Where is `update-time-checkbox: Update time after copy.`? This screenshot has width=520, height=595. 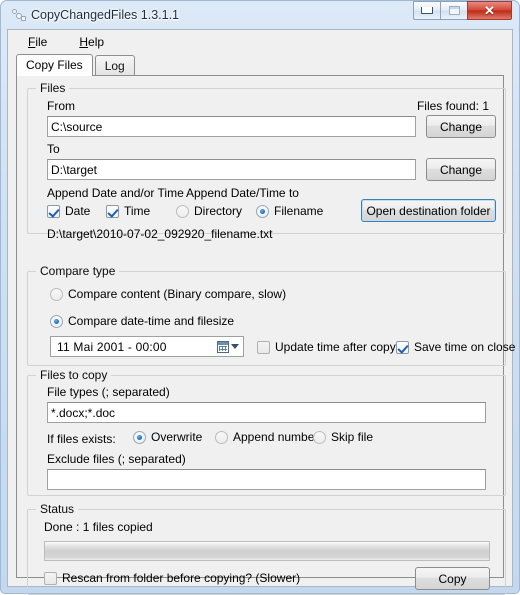
update-time-checkbox: Update time after copy. is located at coordinates (327, 347).